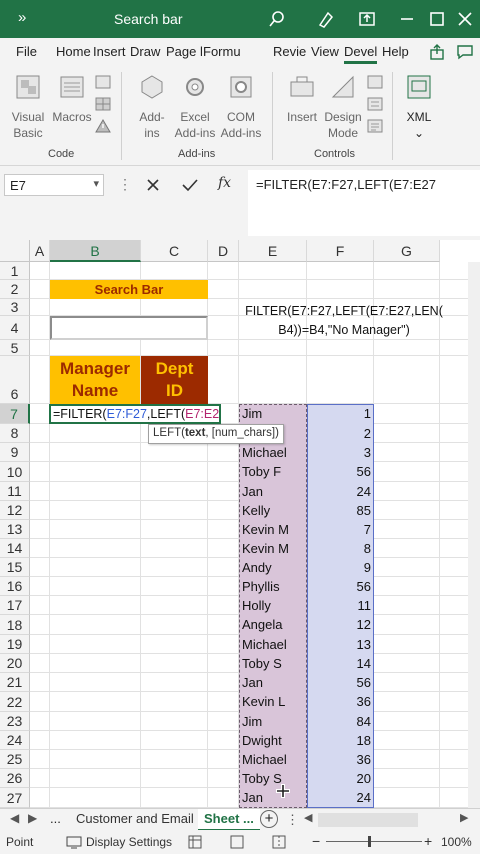 This screenshot has height=854, width=480. I want to click on dept-id-cell: 14, so click(339, 663).